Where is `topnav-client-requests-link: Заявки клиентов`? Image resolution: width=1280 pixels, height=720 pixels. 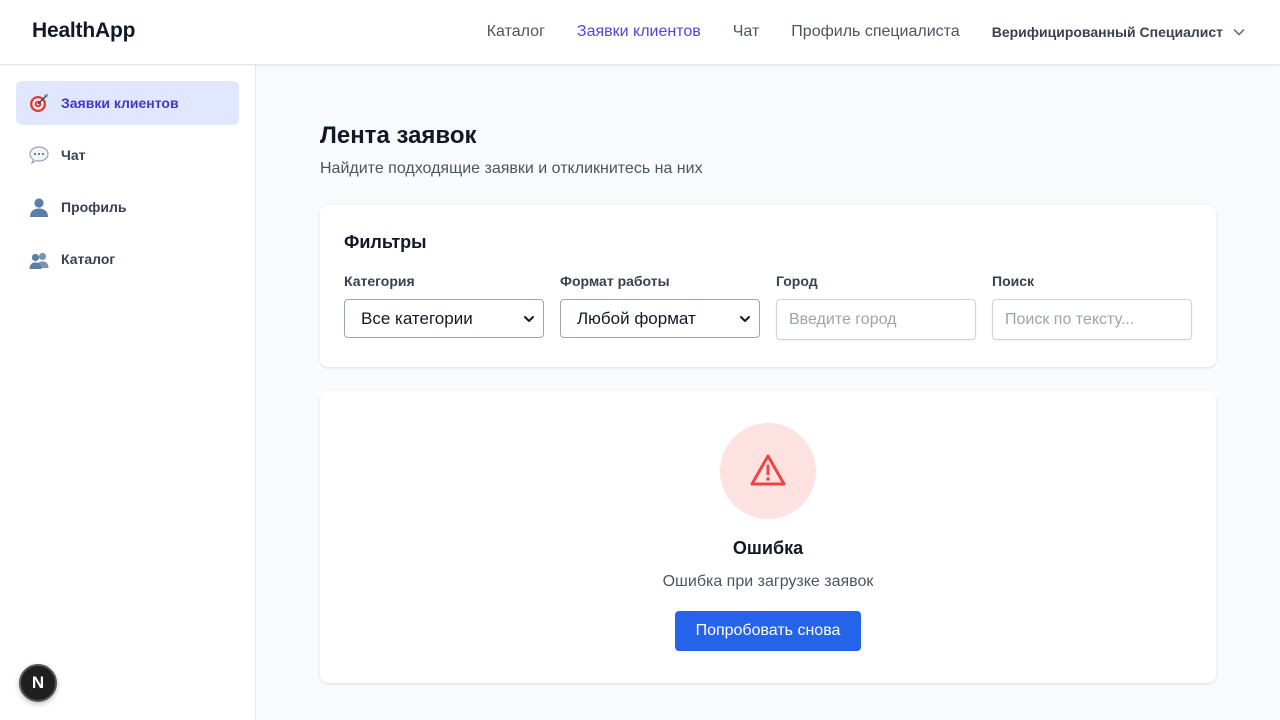
topnav-client-requests-link: Заявки клиентов is located at coordinates (639, 32).